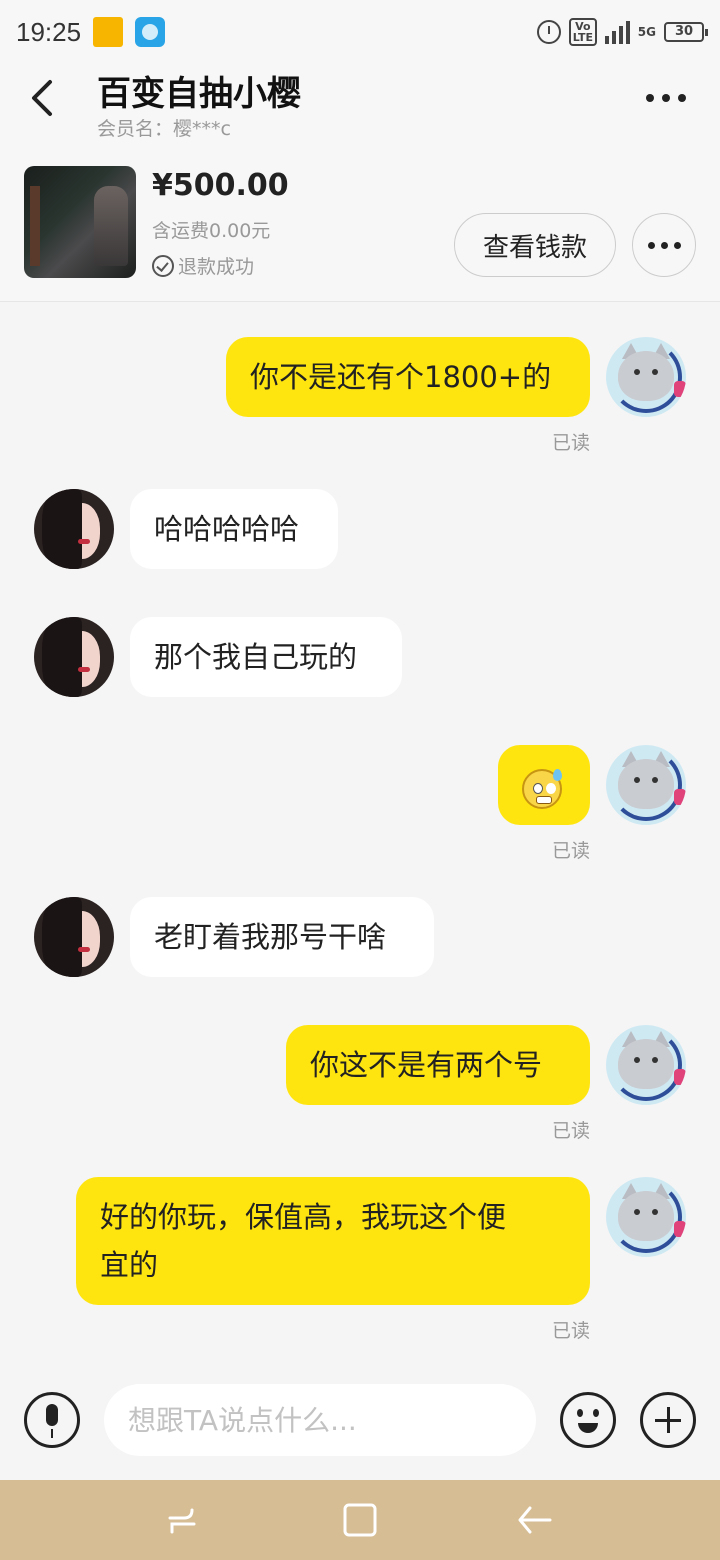  I want to click on plus-button, so click(668, 1420).